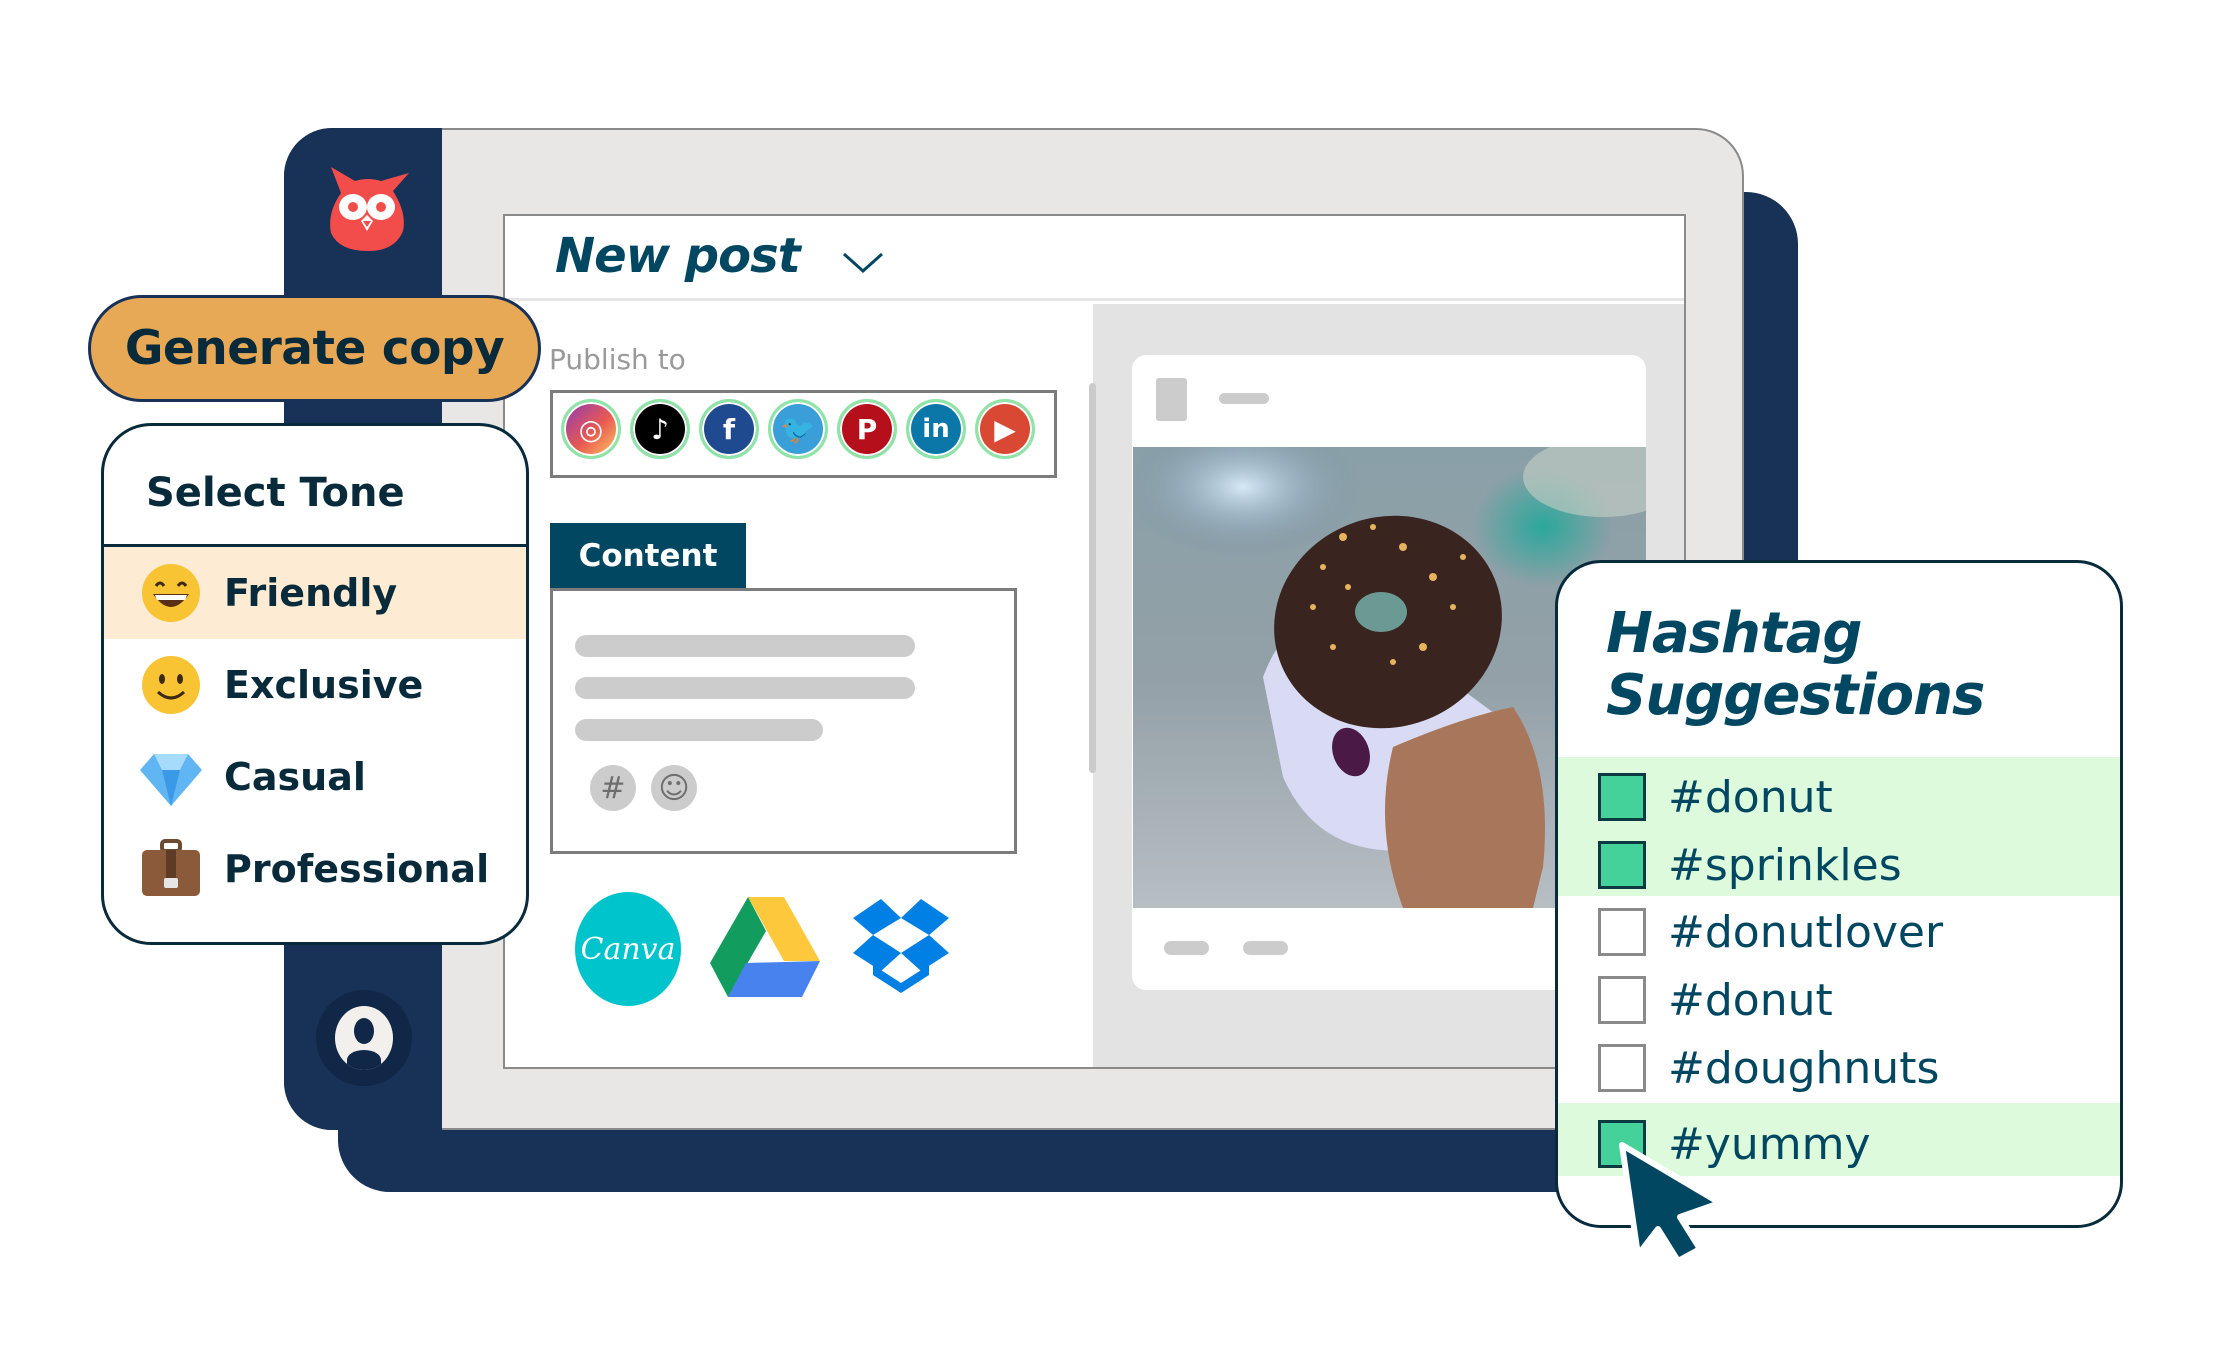 The image size is (2214, 1356). Describe the element at coordinates (678, 256) in the screenshot. I see `page-title: New post` at that location.